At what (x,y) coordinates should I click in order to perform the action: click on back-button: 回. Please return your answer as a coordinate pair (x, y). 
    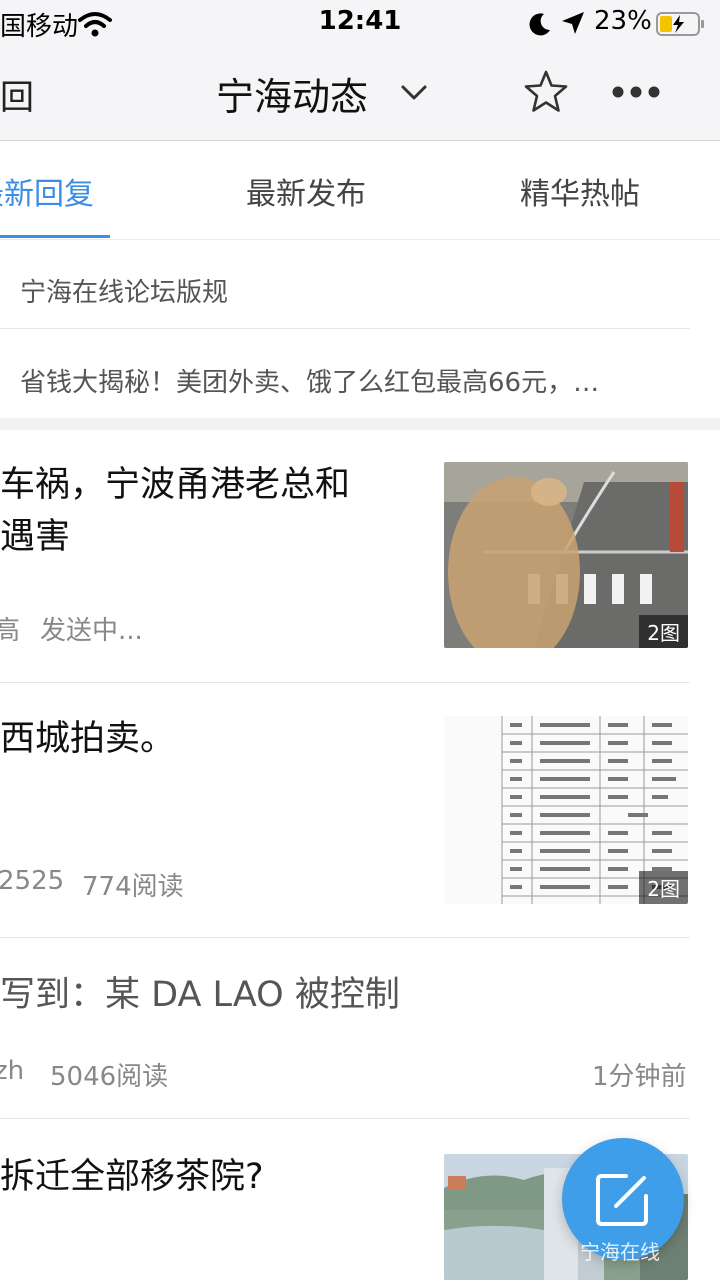
    Looking at the image, I should click on (17, 94).